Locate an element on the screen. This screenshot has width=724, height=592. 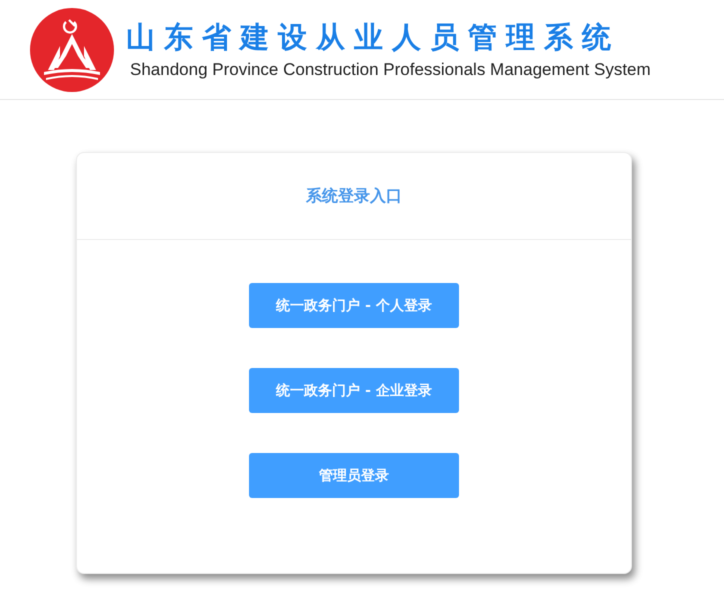
logo-icon is located at coordinates (72, 50).